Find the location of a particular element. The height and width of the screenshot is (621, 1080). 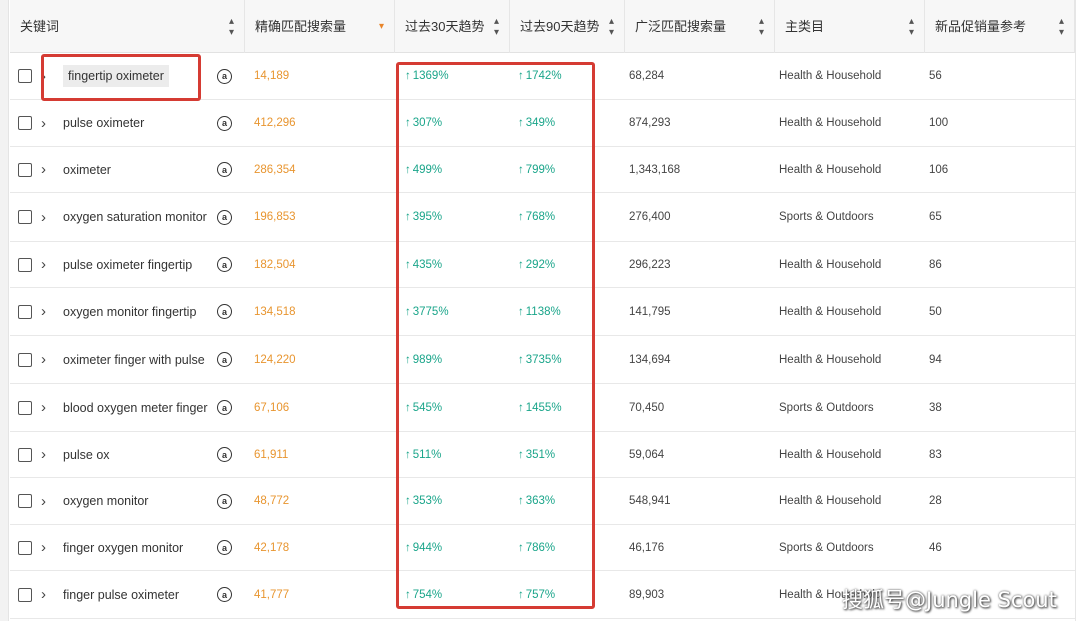

column-header-category: 主类目 ▴ ▾ is located at coordinates (850, 26).